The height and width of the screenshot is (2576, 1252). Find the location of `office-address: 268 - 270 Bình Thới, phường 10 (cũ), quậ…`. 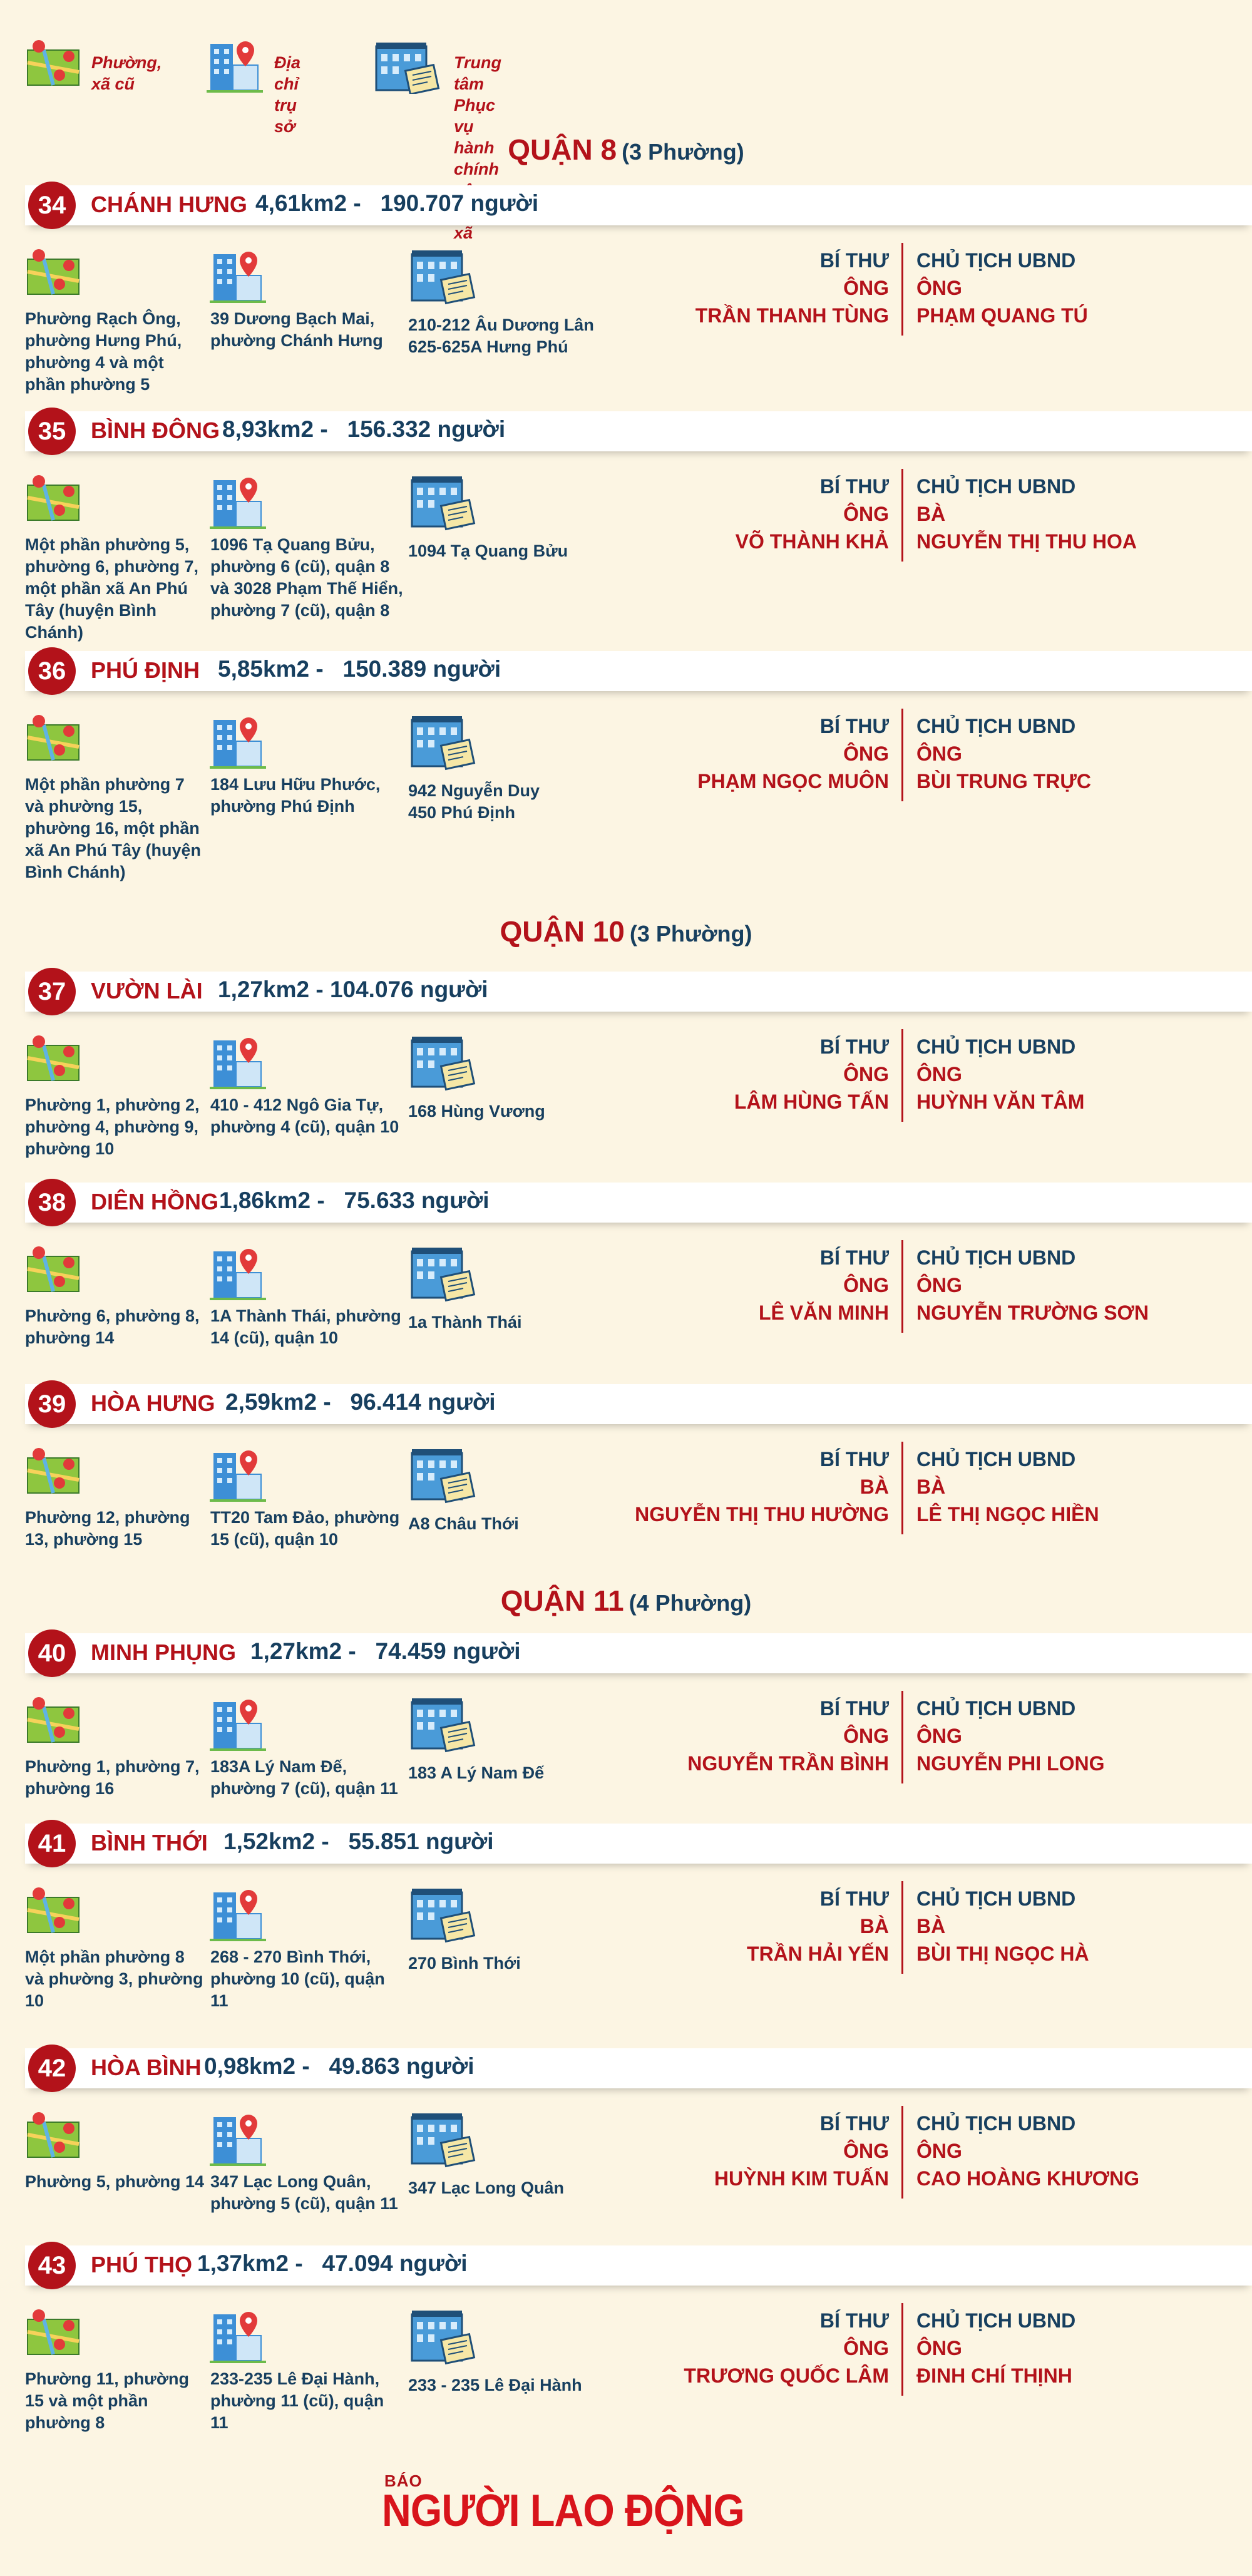

office-address: 268 - 270 Bình Thới, phường 10 (cũ), quậ… is located at coordinates (297, 1978).